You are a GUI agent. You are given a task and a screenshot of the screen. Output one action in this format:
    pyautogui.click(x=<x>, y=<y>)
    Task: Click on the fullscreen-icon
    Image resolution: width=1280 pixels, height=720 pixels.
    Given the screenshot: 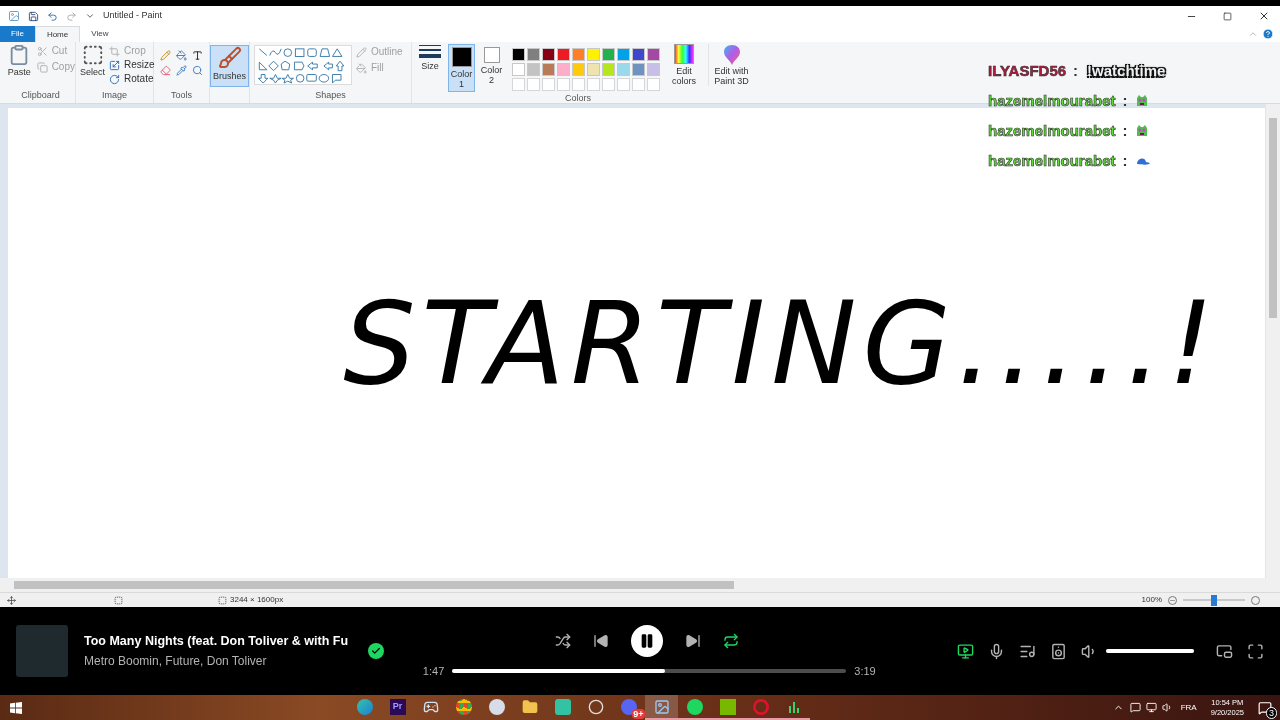 What is the action you would take?
    pyautogui.click(x=1255, y=651)
    